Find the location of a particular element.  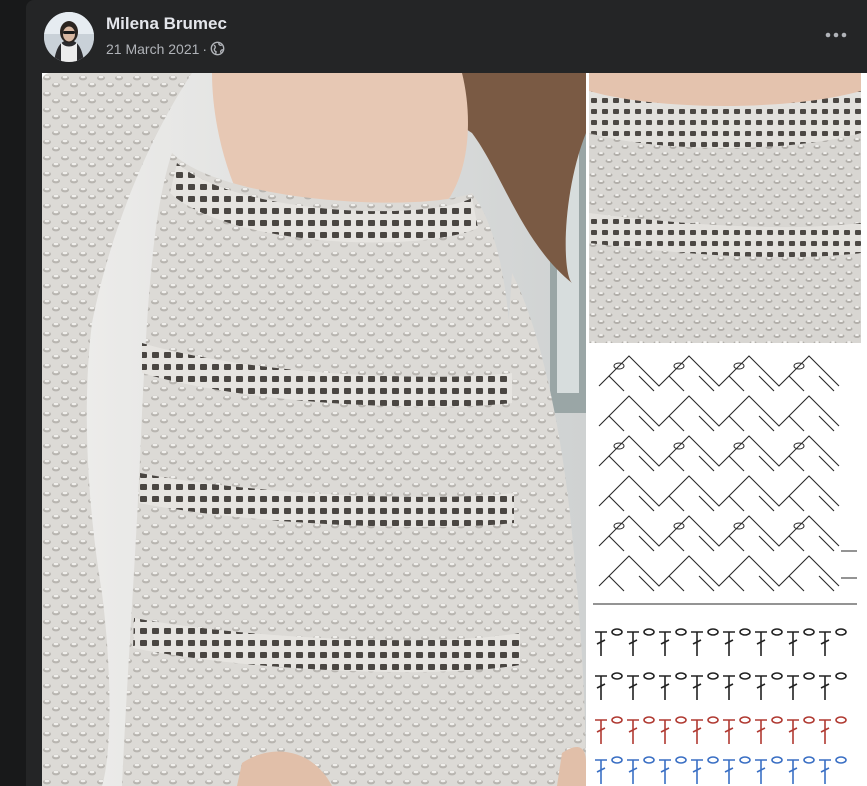

avatar-image is located at coordinates (69, 37).